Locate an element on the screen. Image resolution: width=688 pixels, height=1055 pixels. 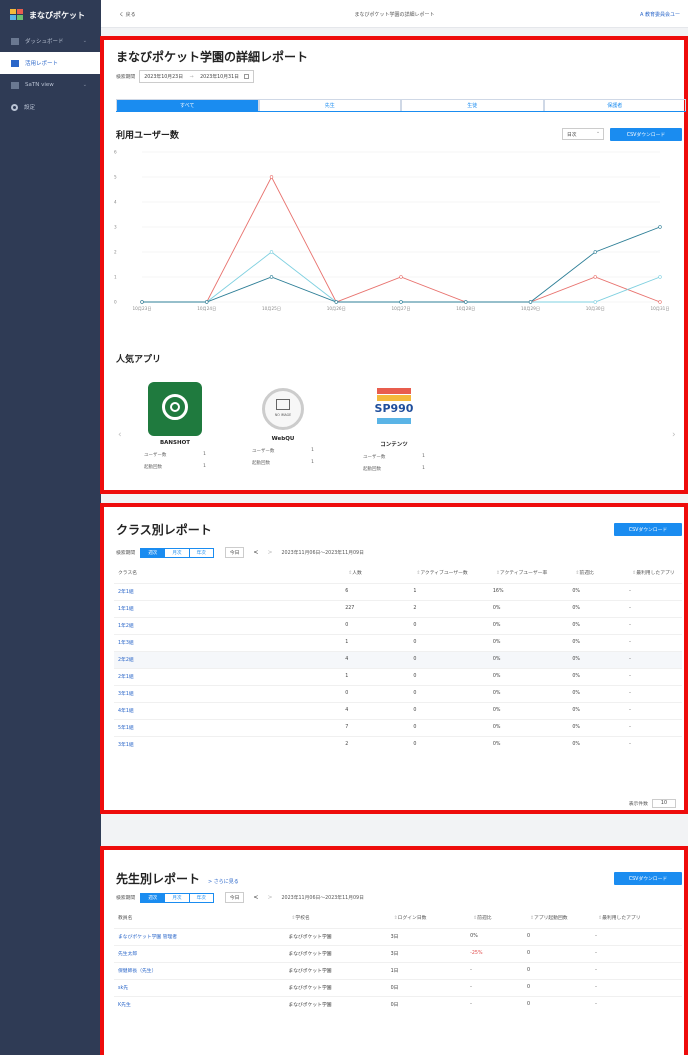
sp990-icon: SP990 is located at coordinates (394, 409).